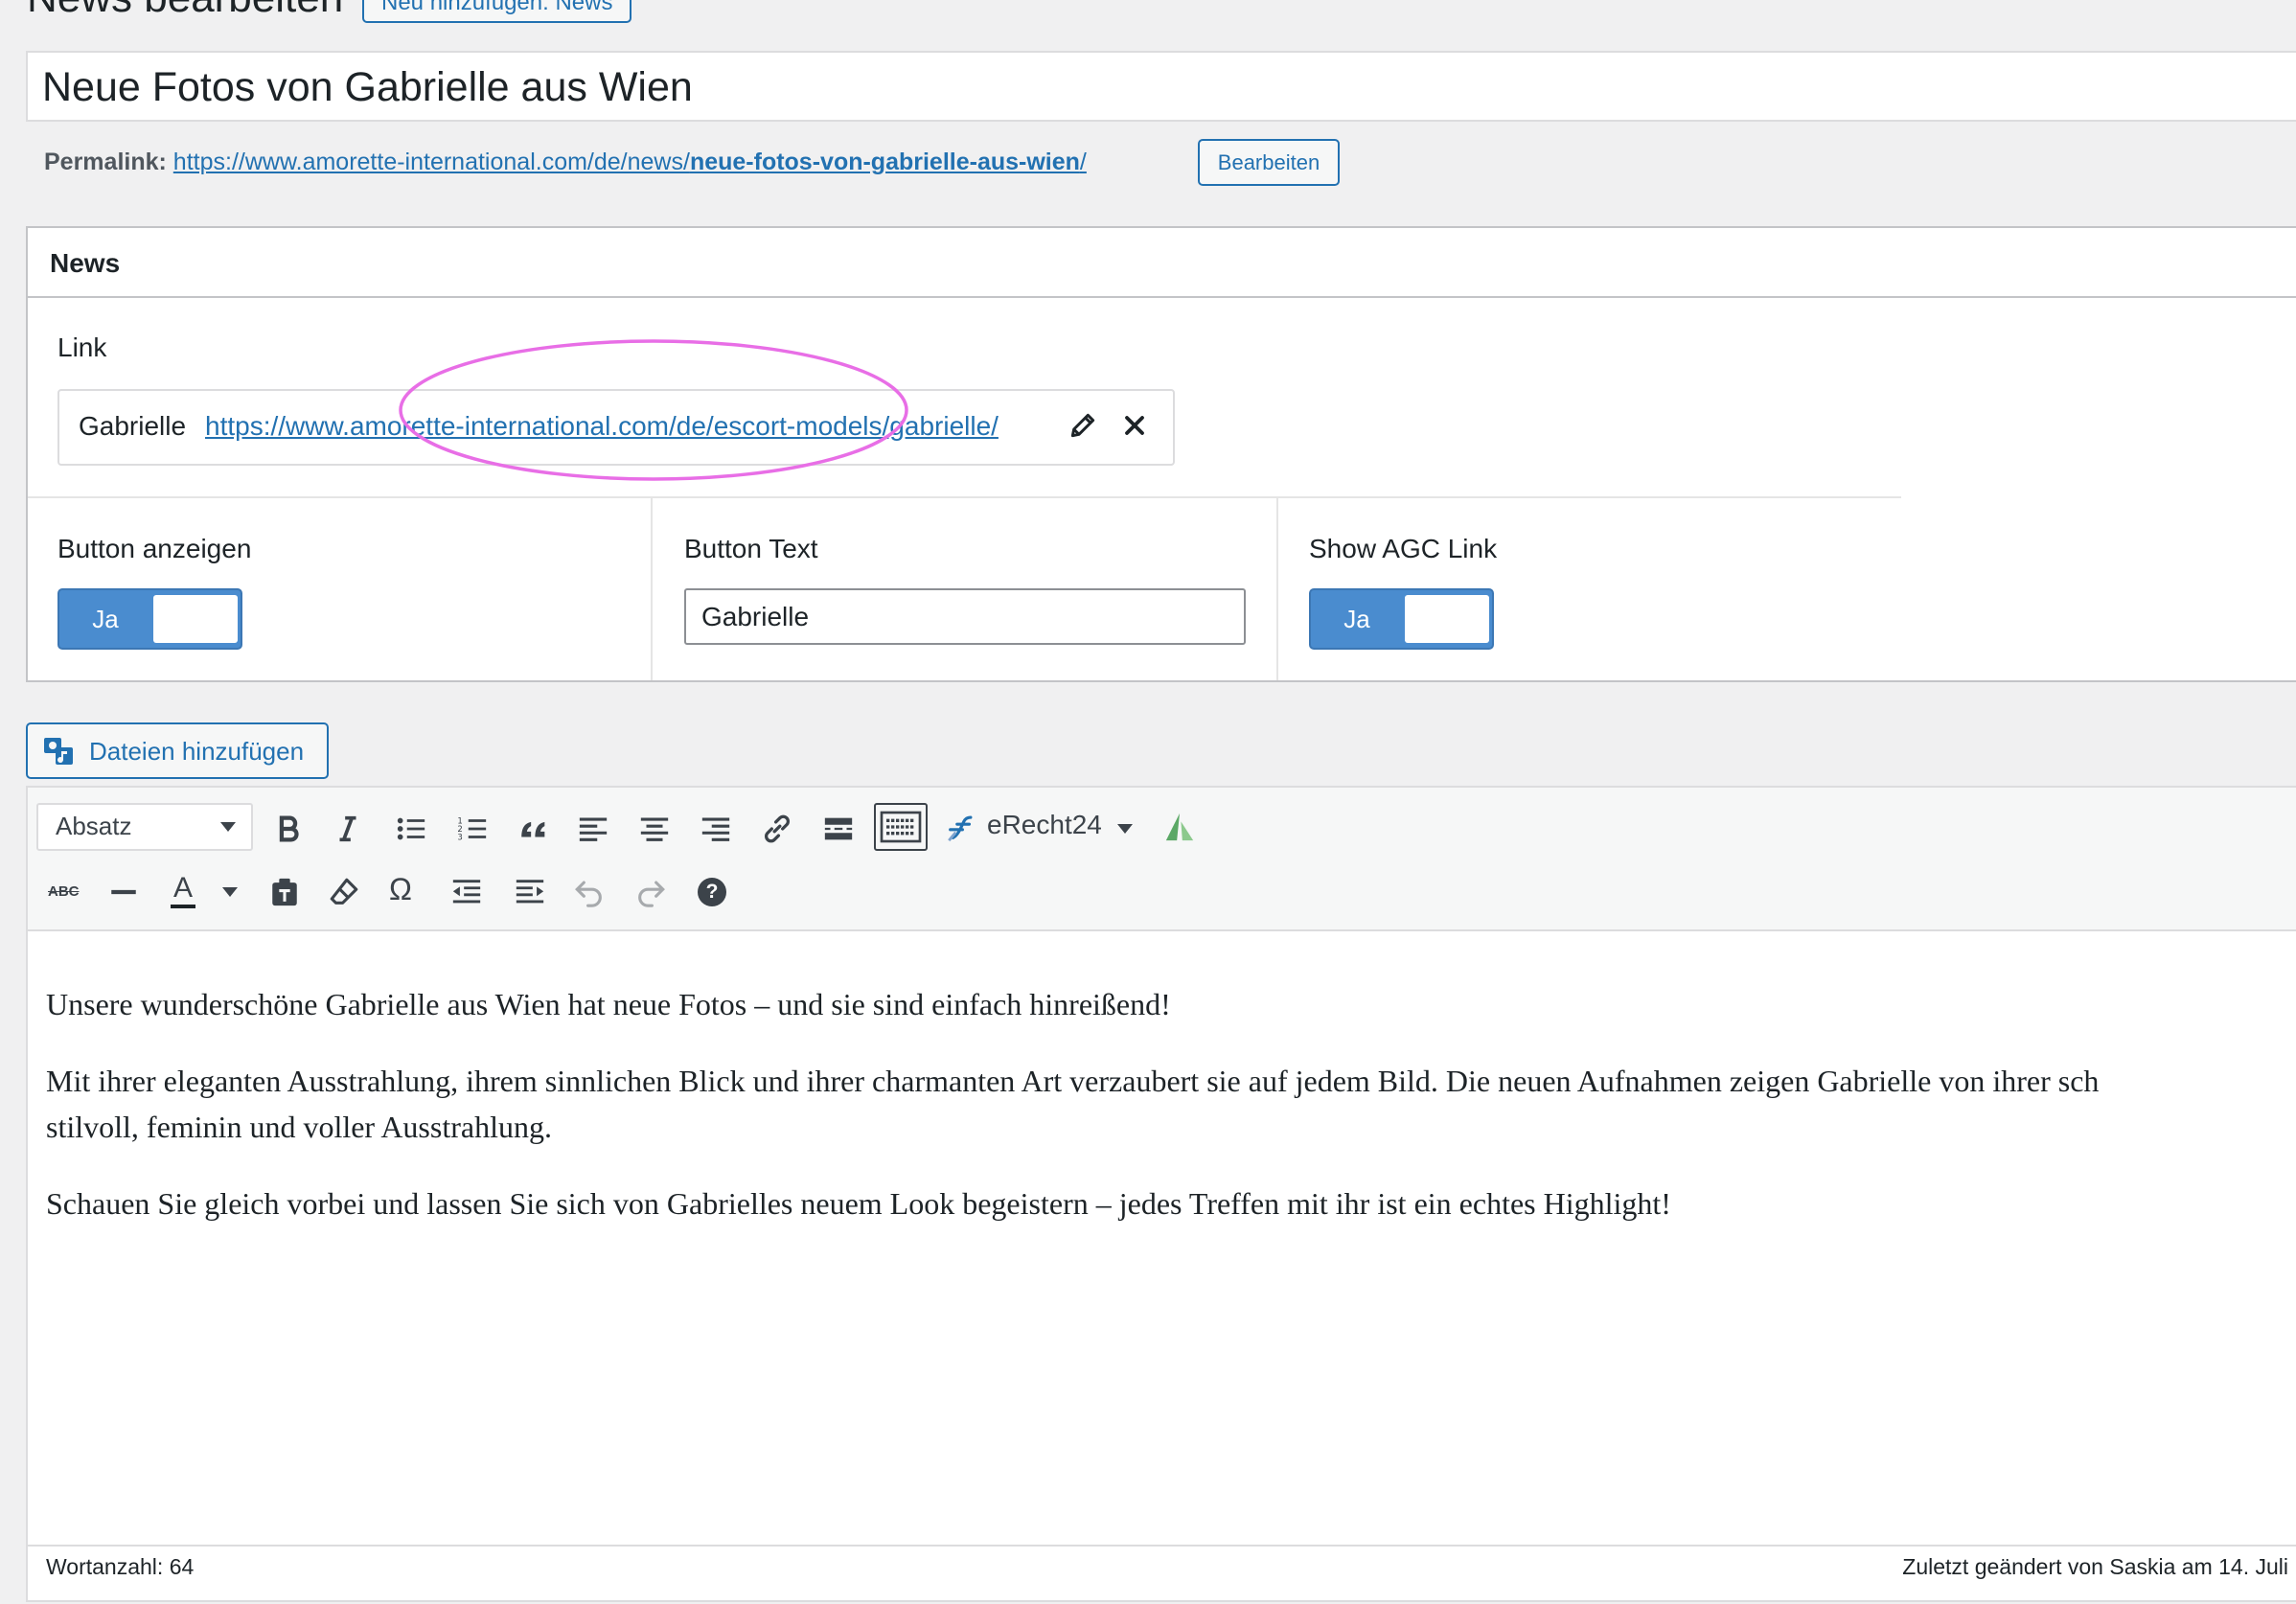 The height and width of the screenshot is (1604, 2296). What do you see at coordinates (367, 87) in the screenshot?
I see `post-title-text: Neue Fotos von Gabrielle aus Wien` at bounding box center [367, 87].